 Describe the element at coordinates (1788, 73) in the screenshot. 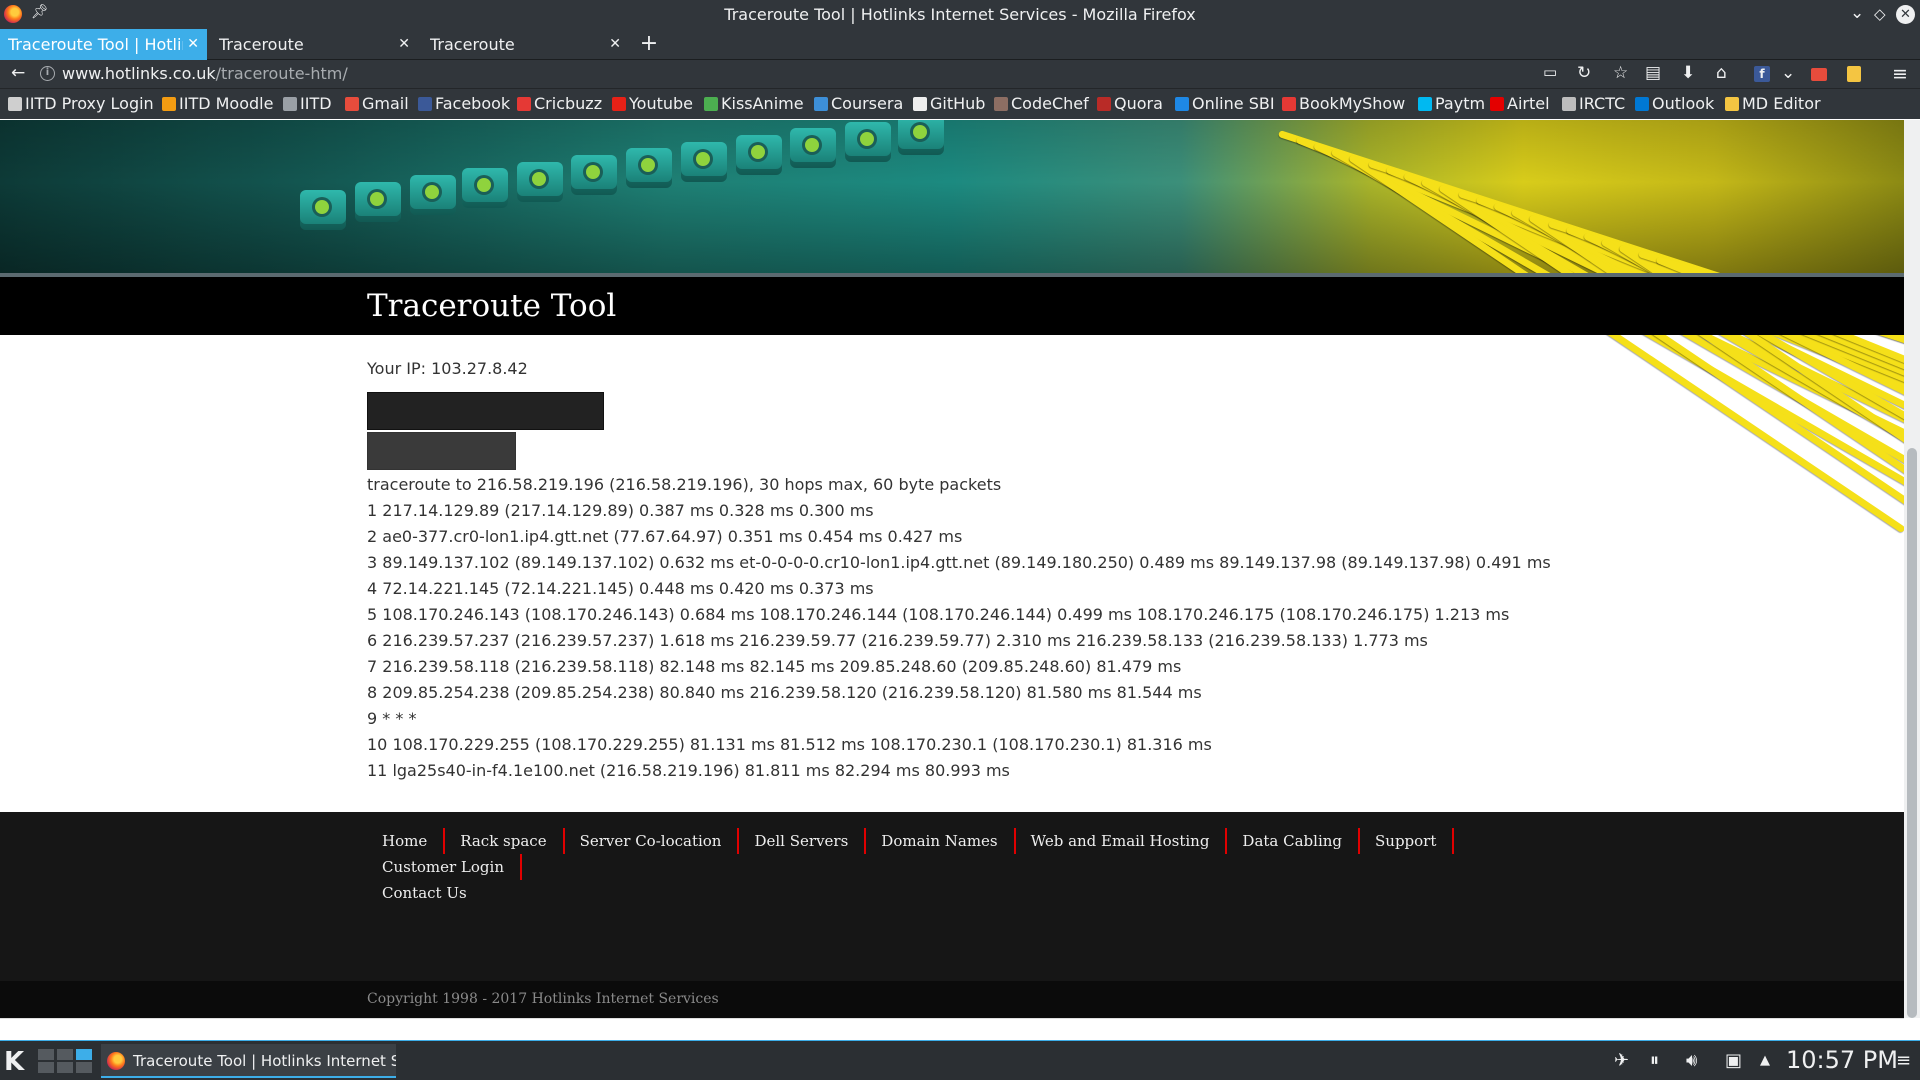

I see `pocket-icon: ⌄` at that location.